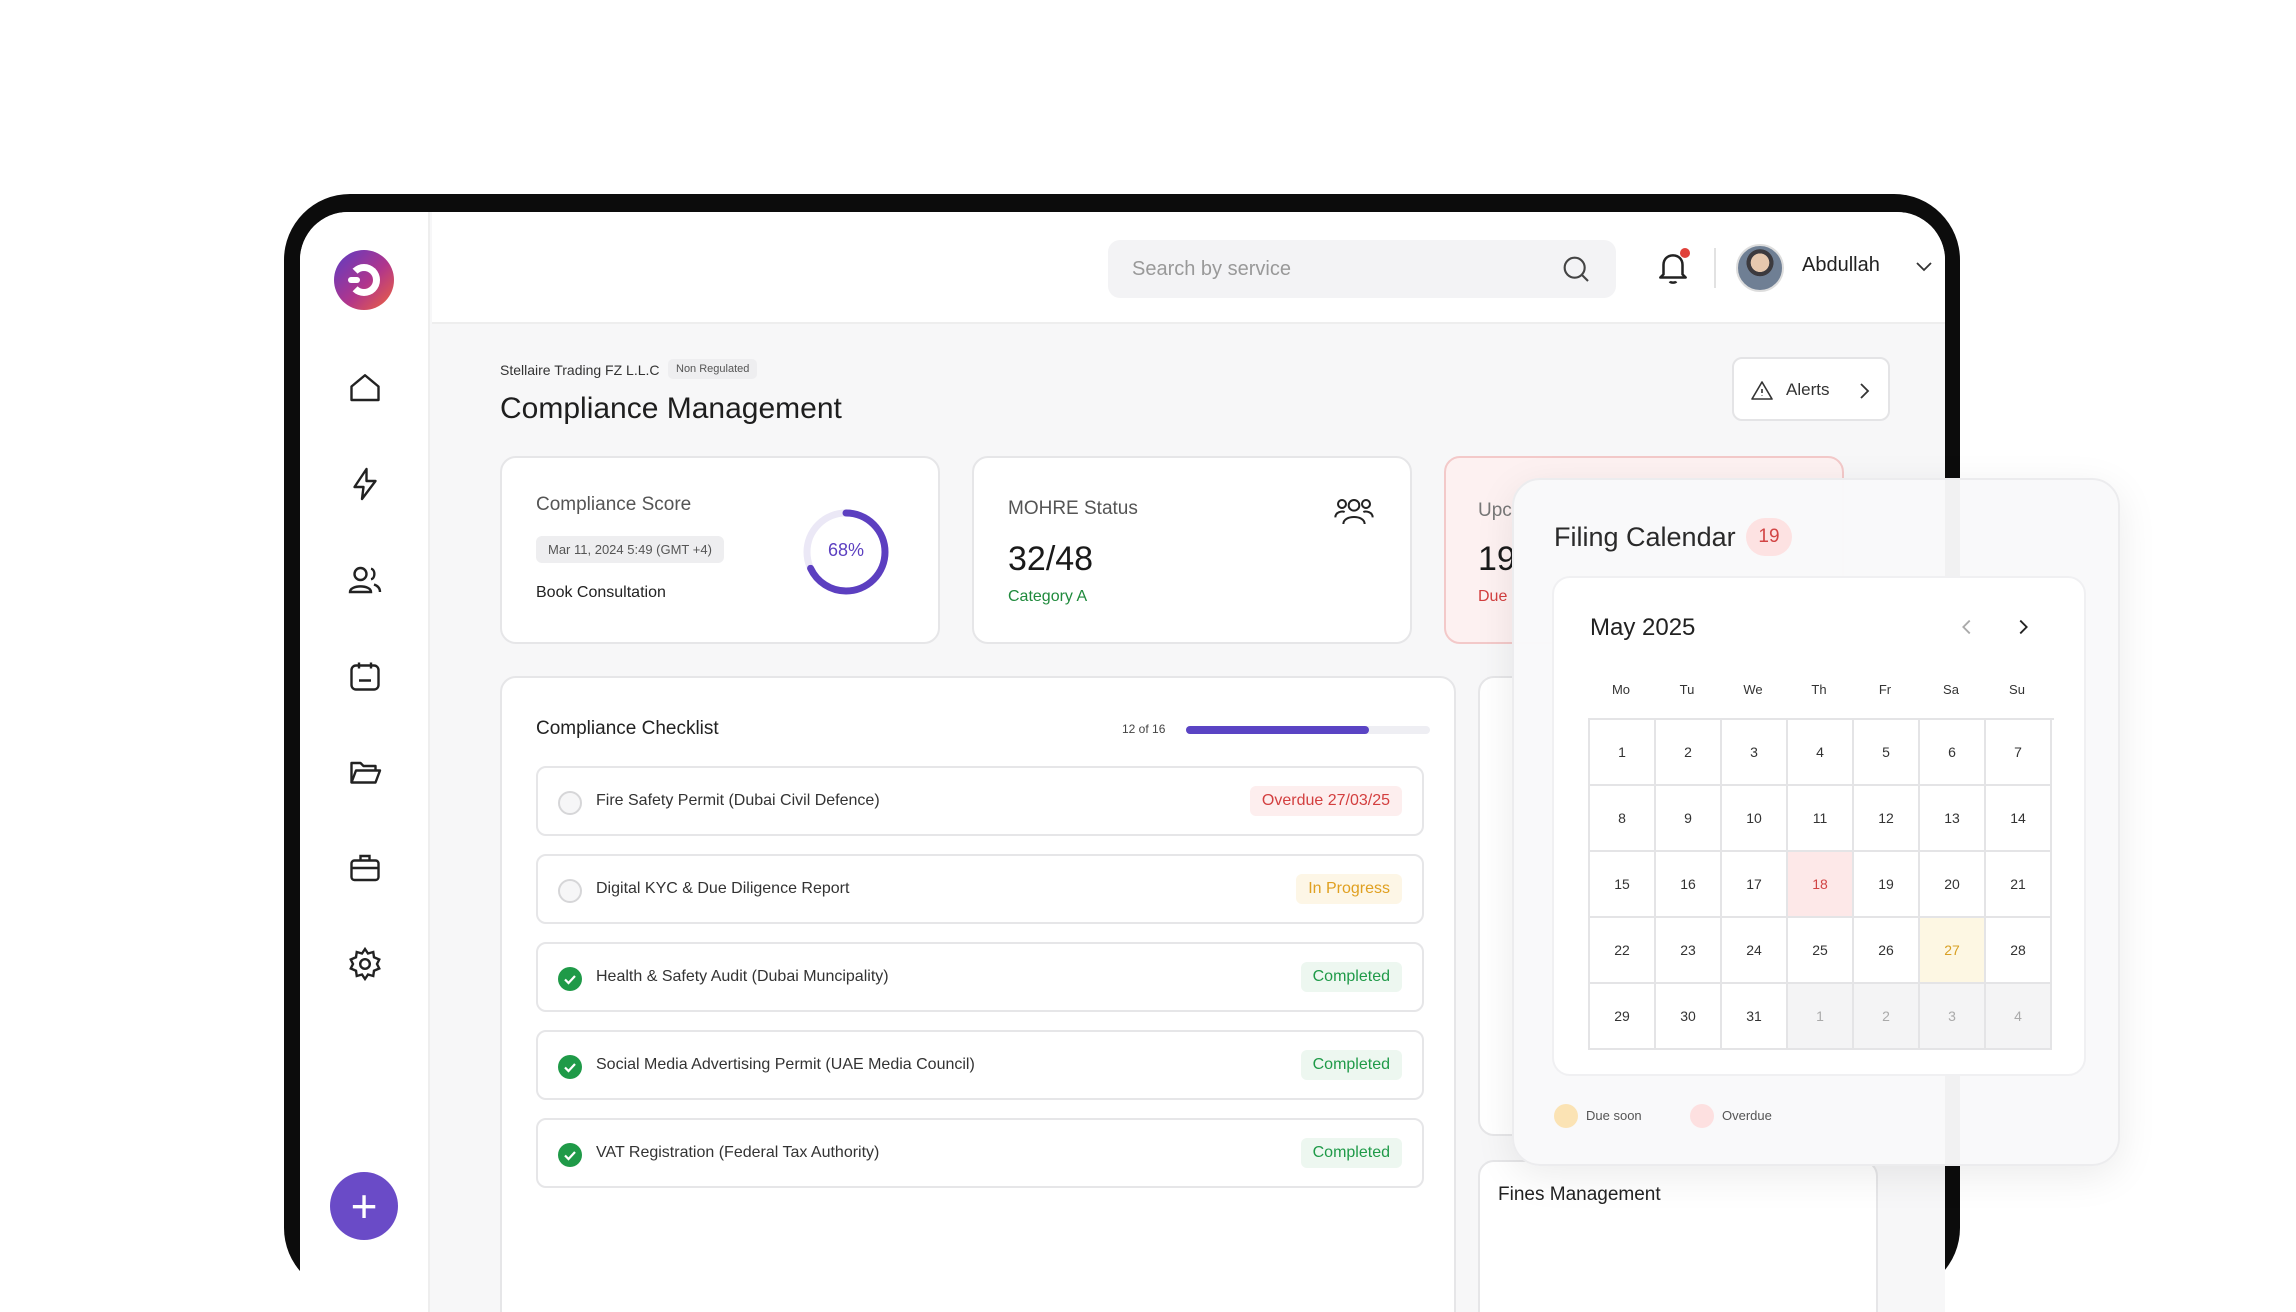 Image resolution: width=2296 pixels, height=1312 pixels. What do you see at coordinates (1689, 1017) in the screenshot?
I see `calendar-day: 30` at bounding box center [1689, 1017].